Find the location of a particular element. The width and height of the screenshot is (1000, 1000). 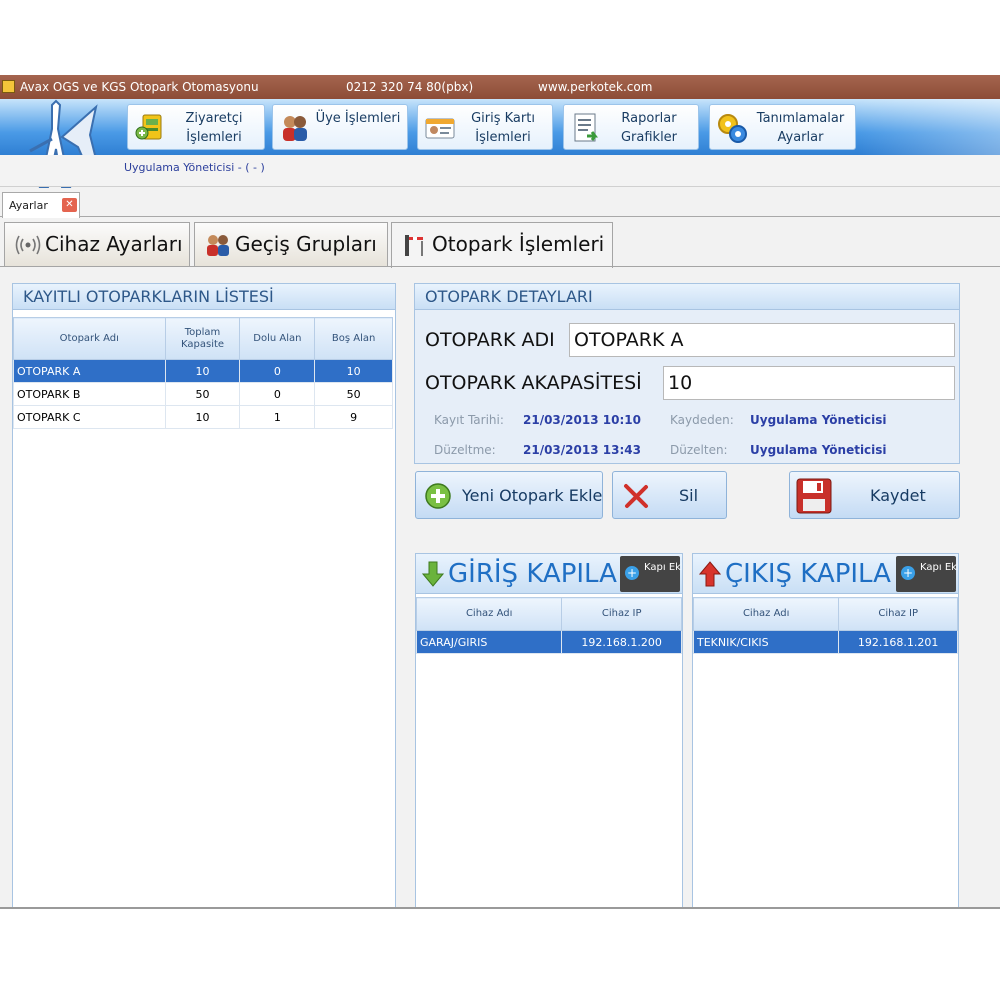

save-label: Kaydet is located at coordinates (898, 495).